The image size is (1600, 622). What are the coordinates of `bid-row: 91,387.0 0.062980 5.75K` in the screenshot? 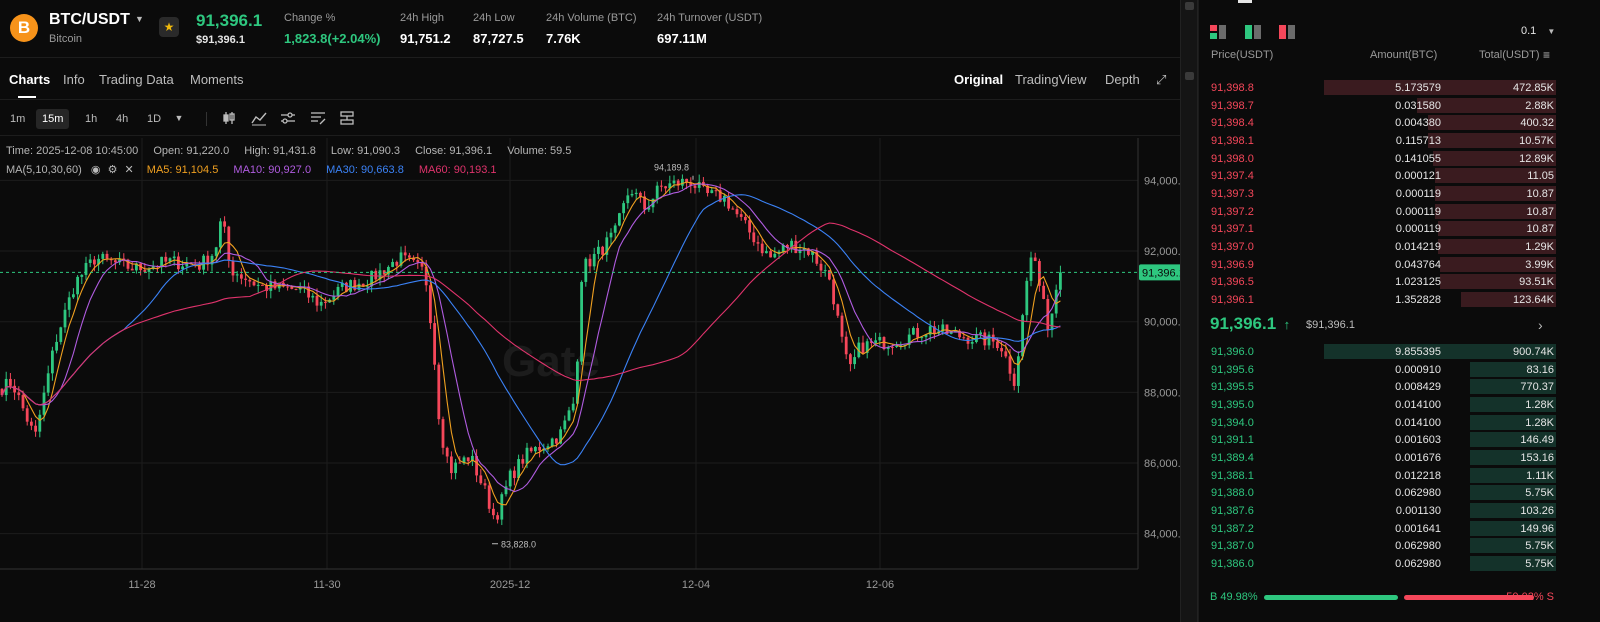 It's located at (1379, 546).